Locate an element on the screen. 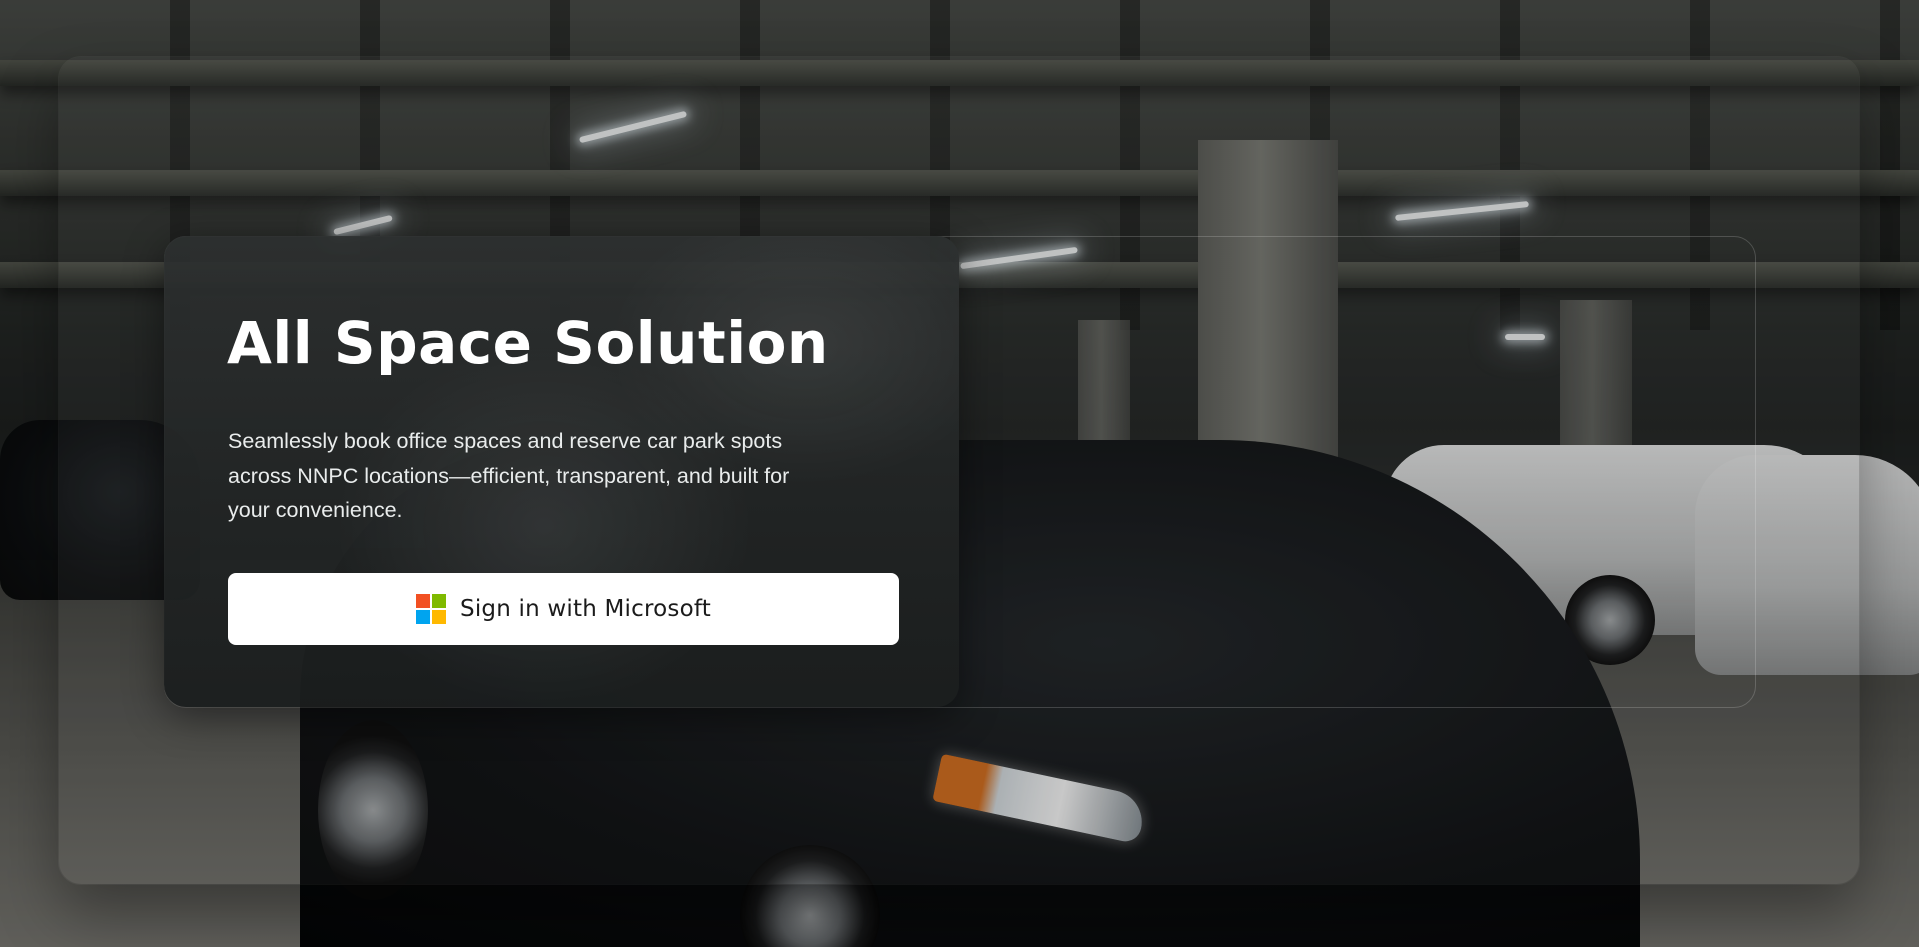 The height and width of the screenshot is (947, 1919). sign-in-label: Sign in with Microsoft is located at coordinates (585, 609).